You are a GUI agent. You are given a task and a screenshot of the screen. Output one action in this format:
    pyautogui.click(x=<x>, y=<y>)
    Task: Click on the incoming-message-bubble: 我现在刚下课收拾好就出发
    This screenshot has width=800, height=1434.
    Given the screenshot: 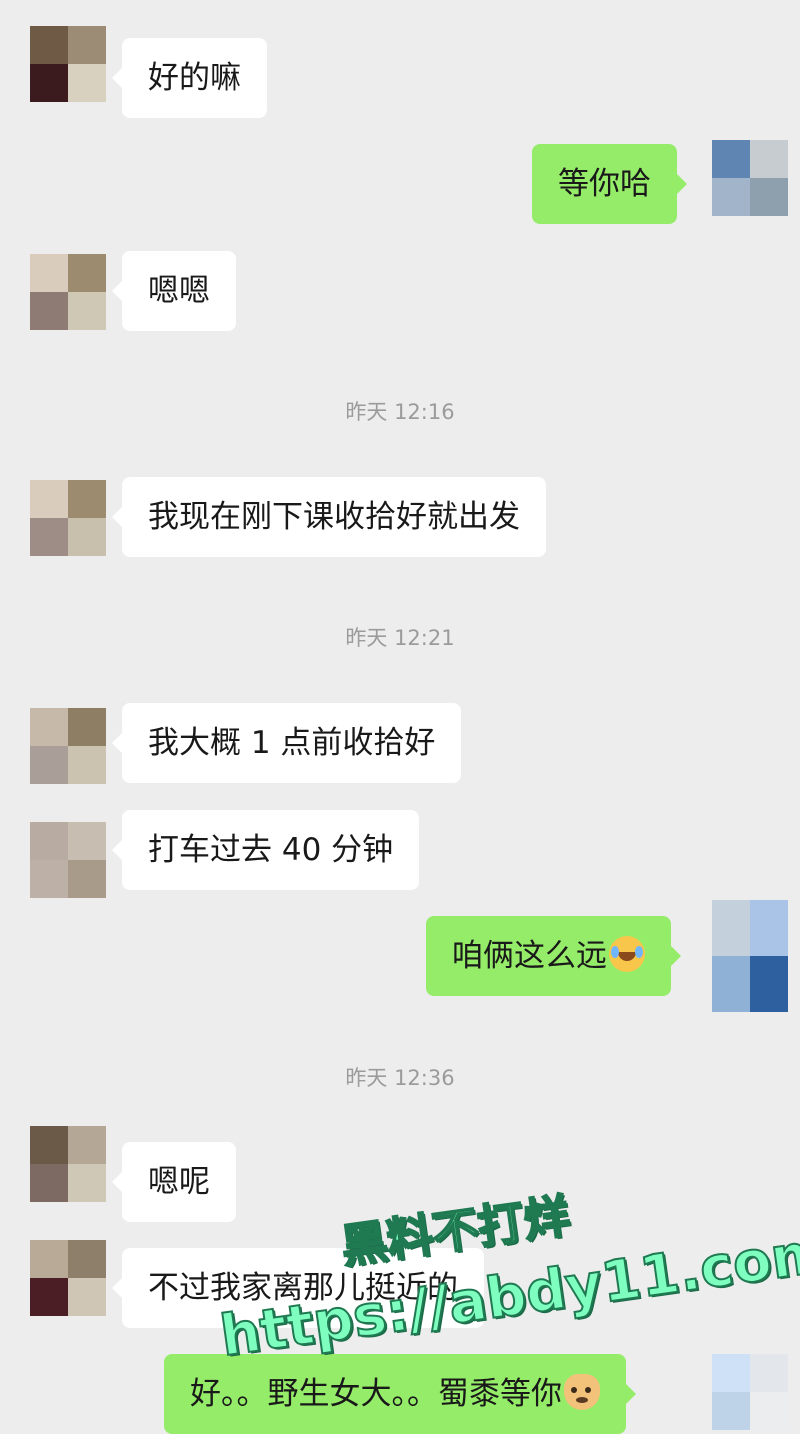 What is the action you would take?
    pyautogui.click(x=329, y=517)
    